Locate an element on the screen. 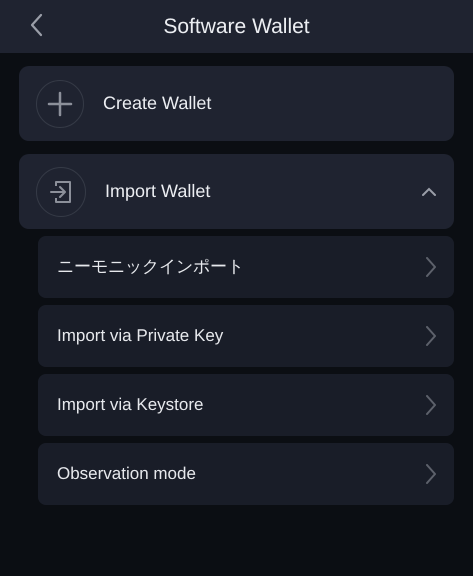  import-option: Import via Keystore is located at coordinates (246, 405).